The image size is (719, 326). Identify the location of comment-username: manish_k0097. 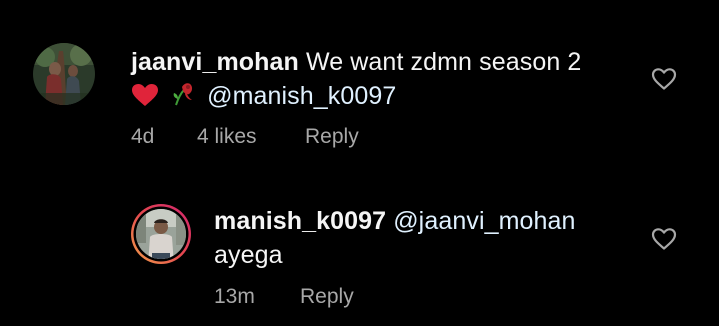
(300, 221).